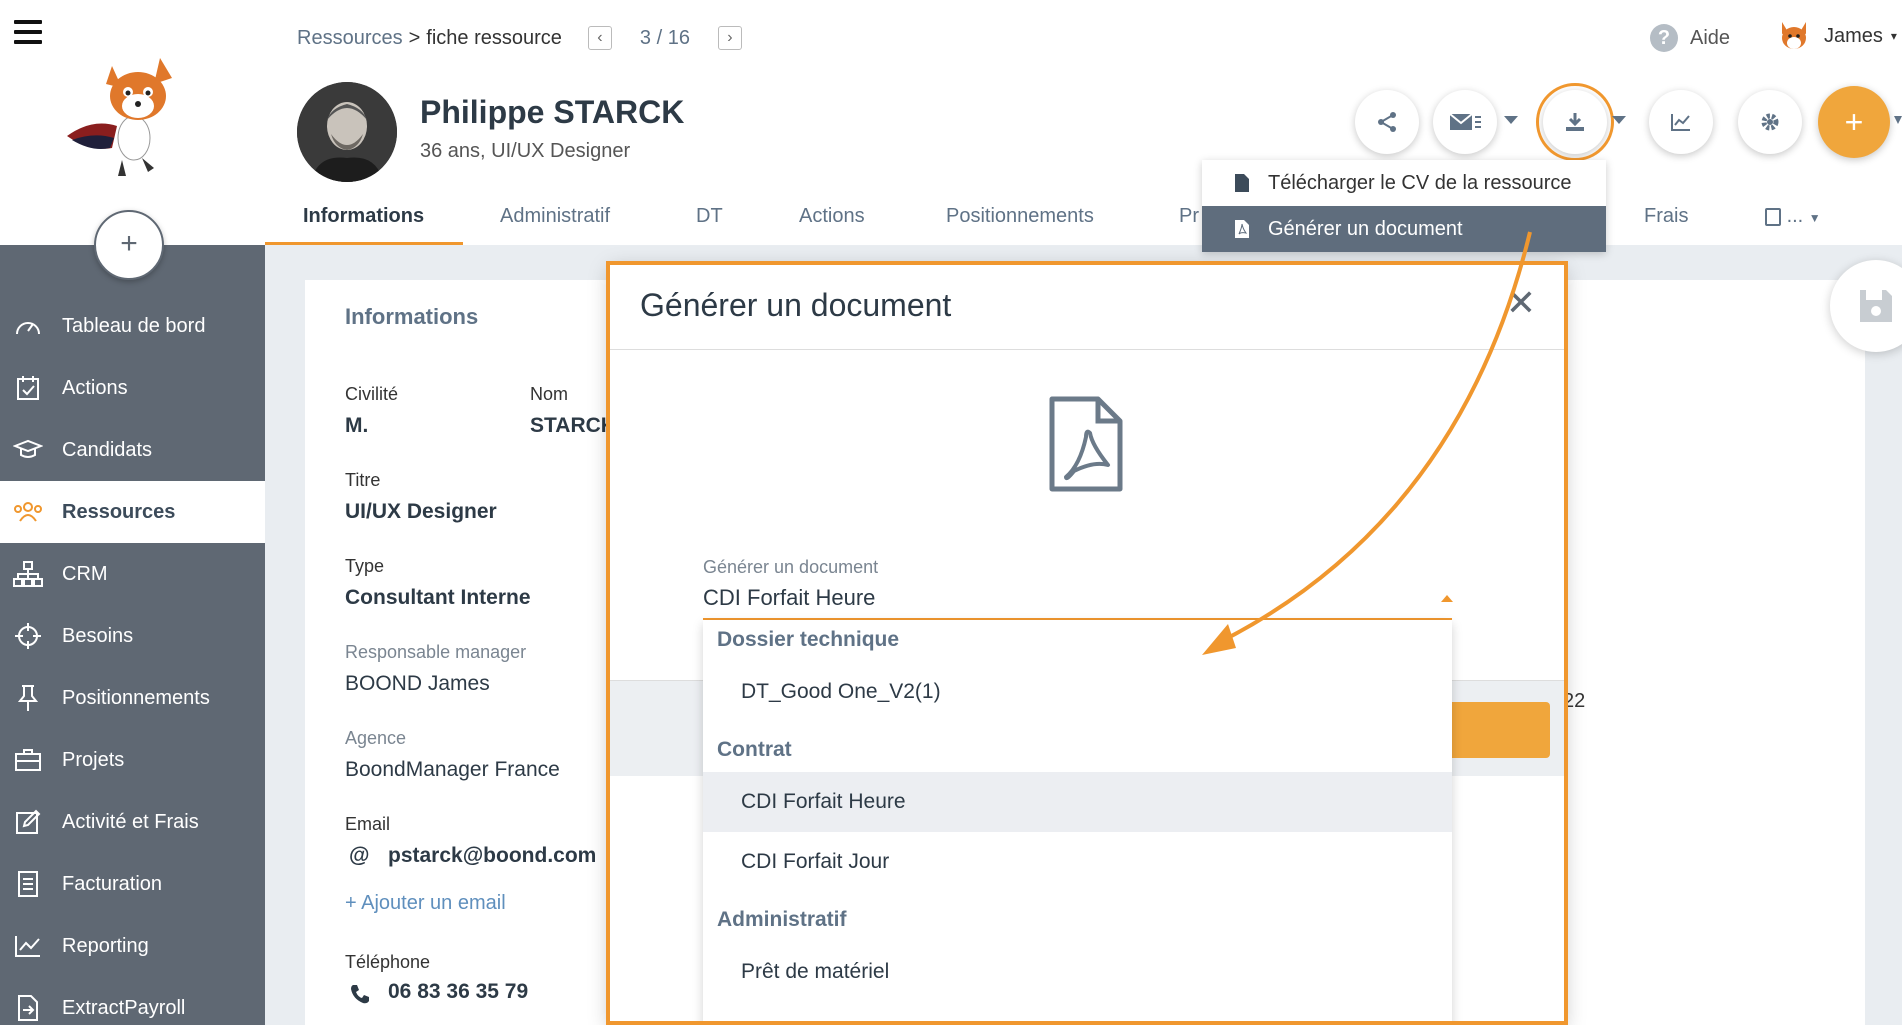  I want to click on telephone-label: Téléphone, so click(388, 962).